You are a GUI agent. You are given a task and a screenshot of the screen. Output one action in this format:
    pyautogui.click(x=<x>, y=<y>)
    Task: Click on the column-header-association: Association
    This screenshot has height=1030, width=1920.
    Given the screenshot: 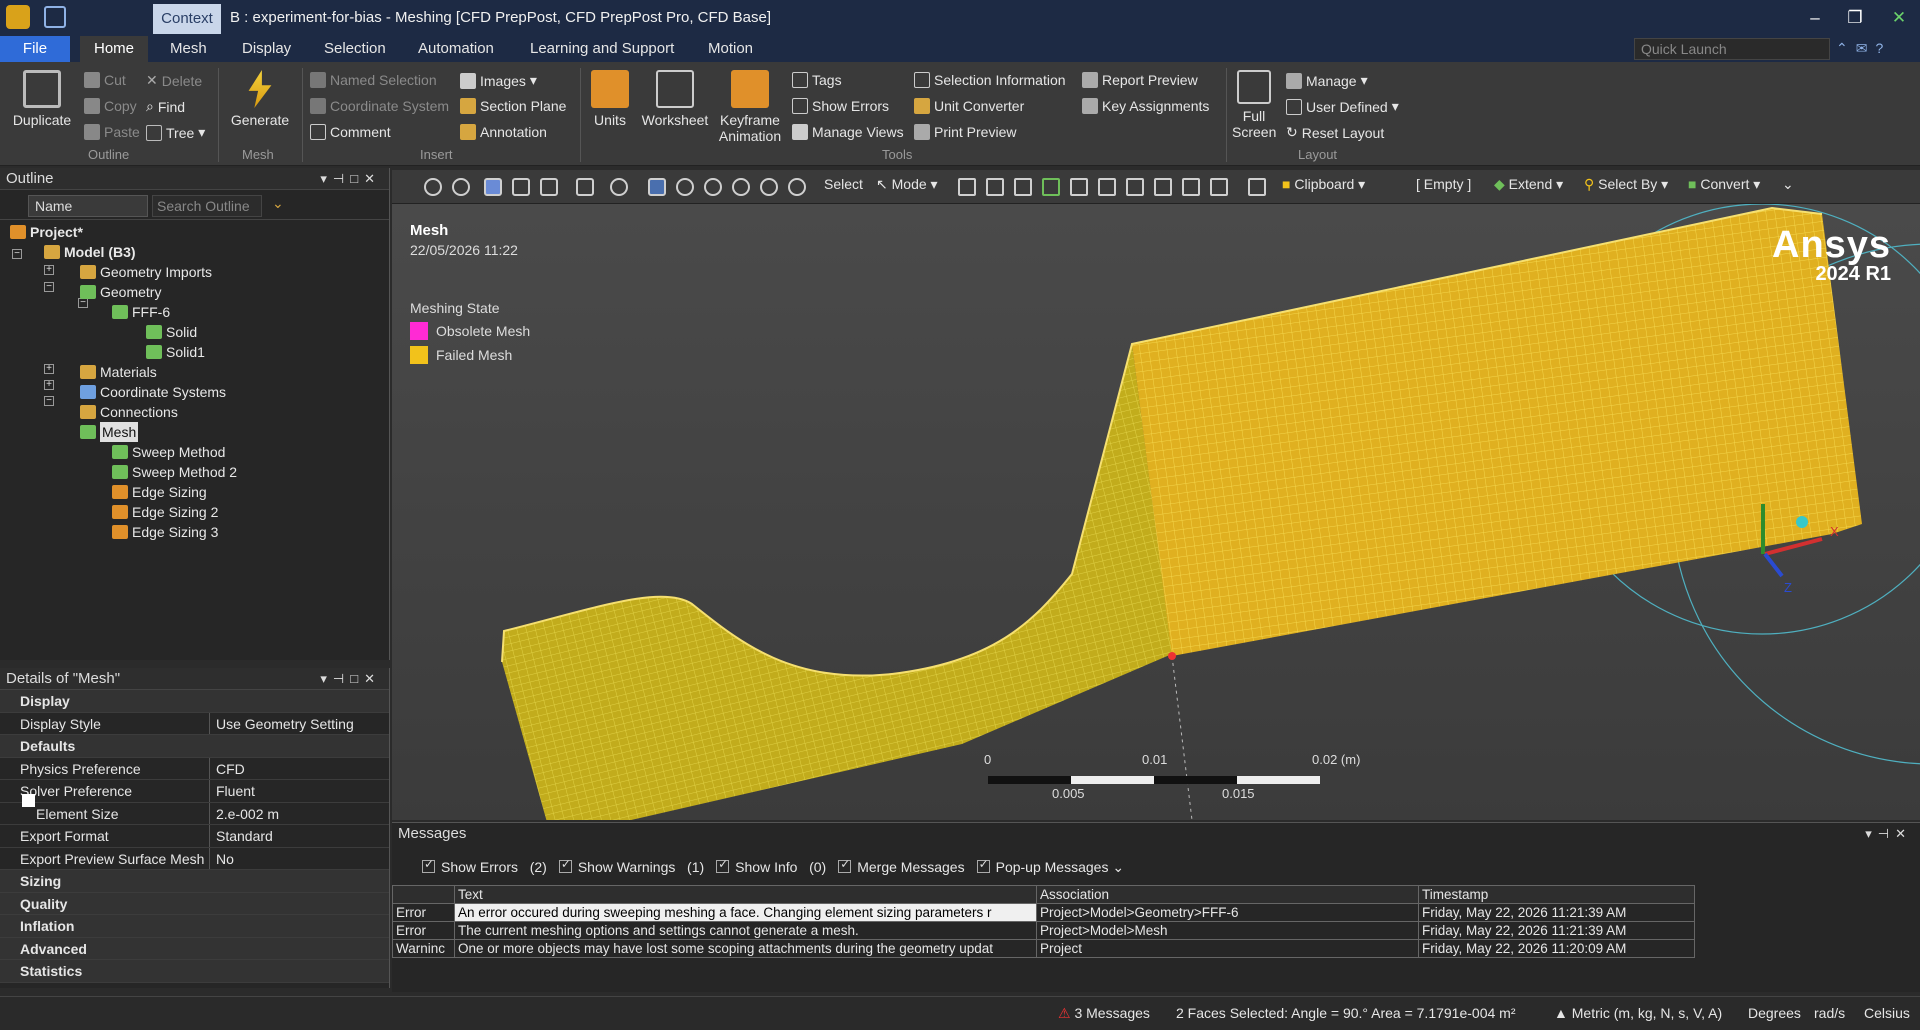 What is the action you would take?
    pyautogui.click(x=1227, y=894)
    